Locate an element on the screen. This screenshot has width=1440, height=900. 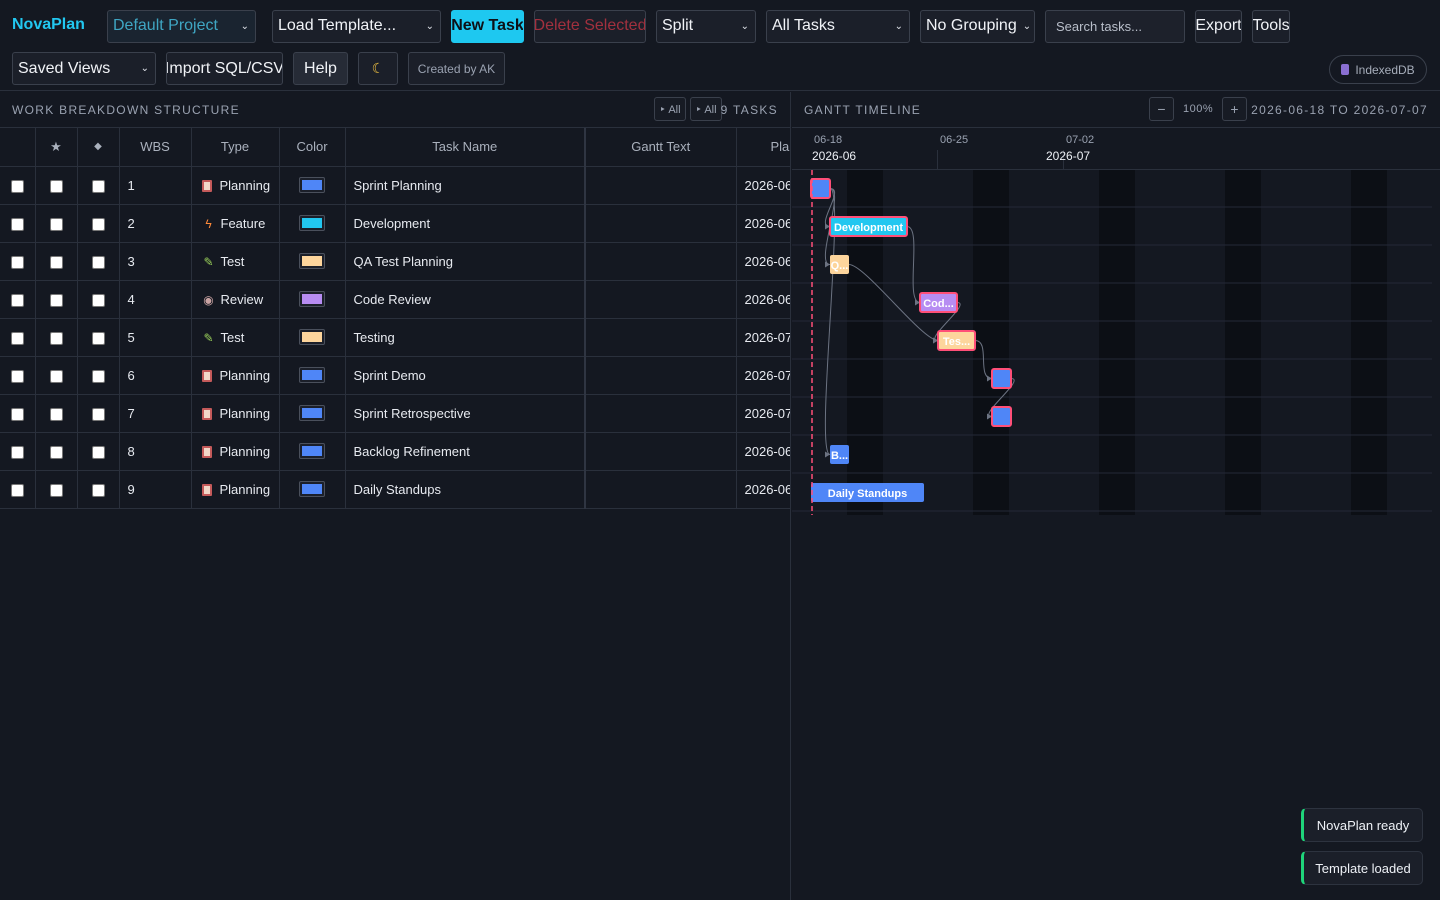
table-row: 8 Planning Backlog Refinement 2026-06 is located at coordinates (395, 451).